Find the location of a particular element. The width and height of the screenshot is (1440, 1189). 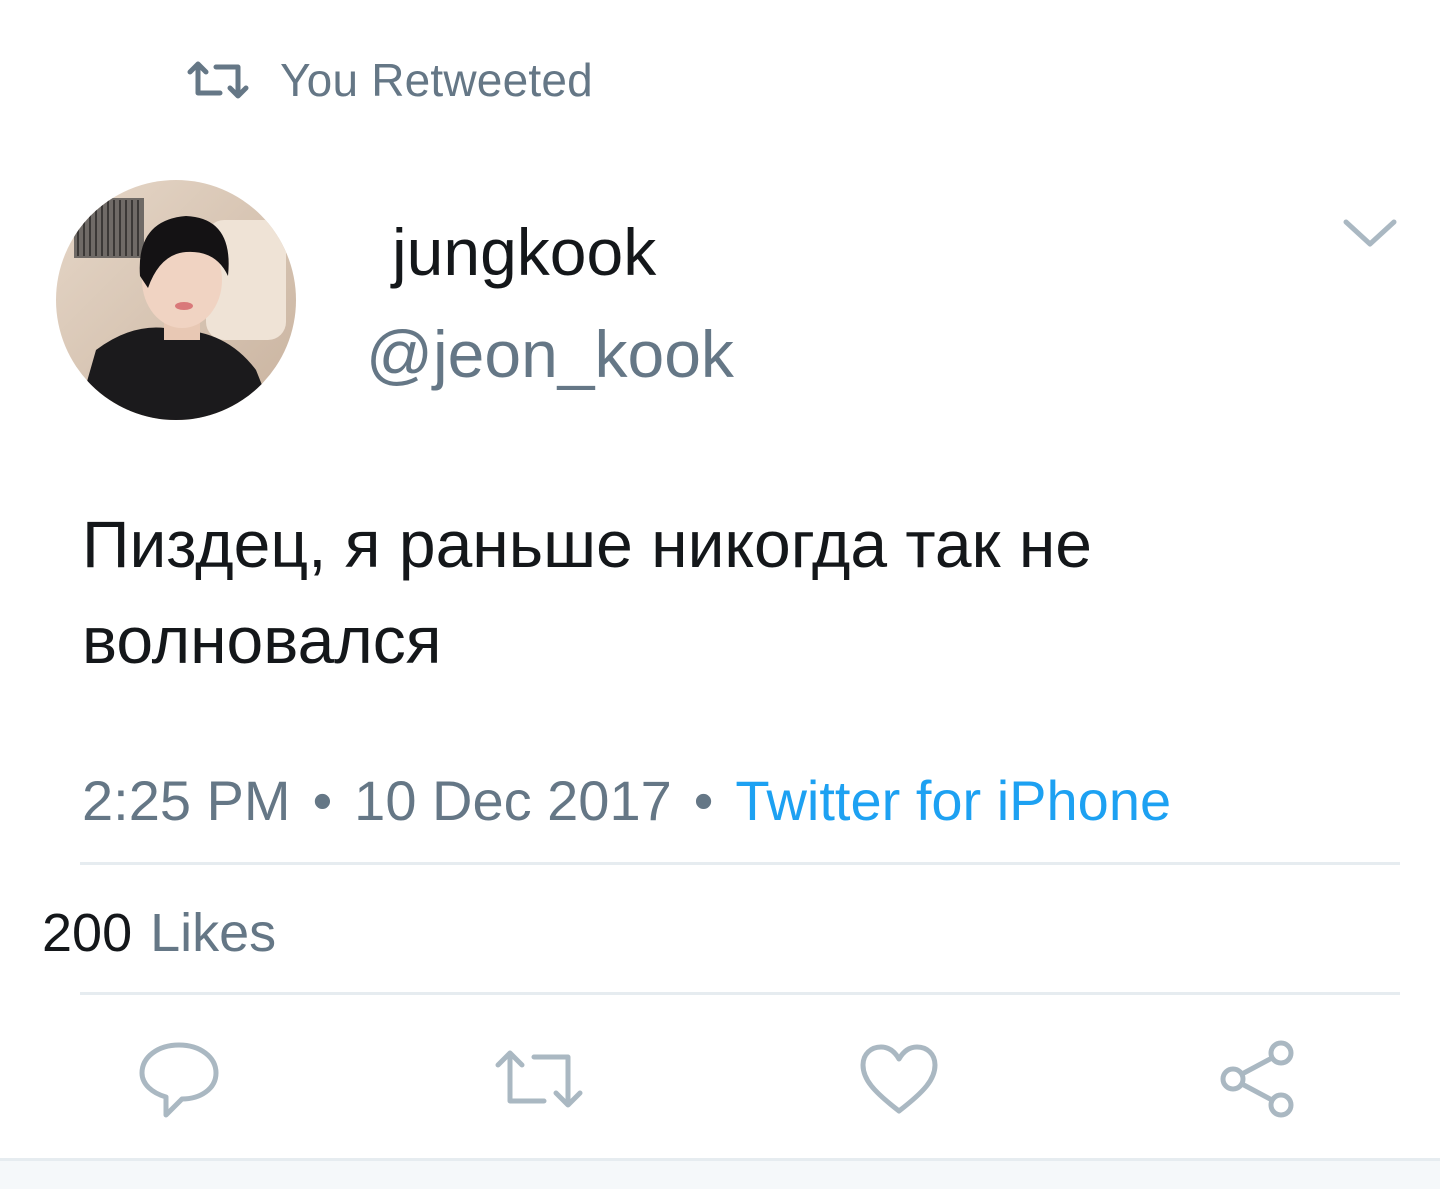

author-handle: @jeon_kook is located at coordinates (550, 354).